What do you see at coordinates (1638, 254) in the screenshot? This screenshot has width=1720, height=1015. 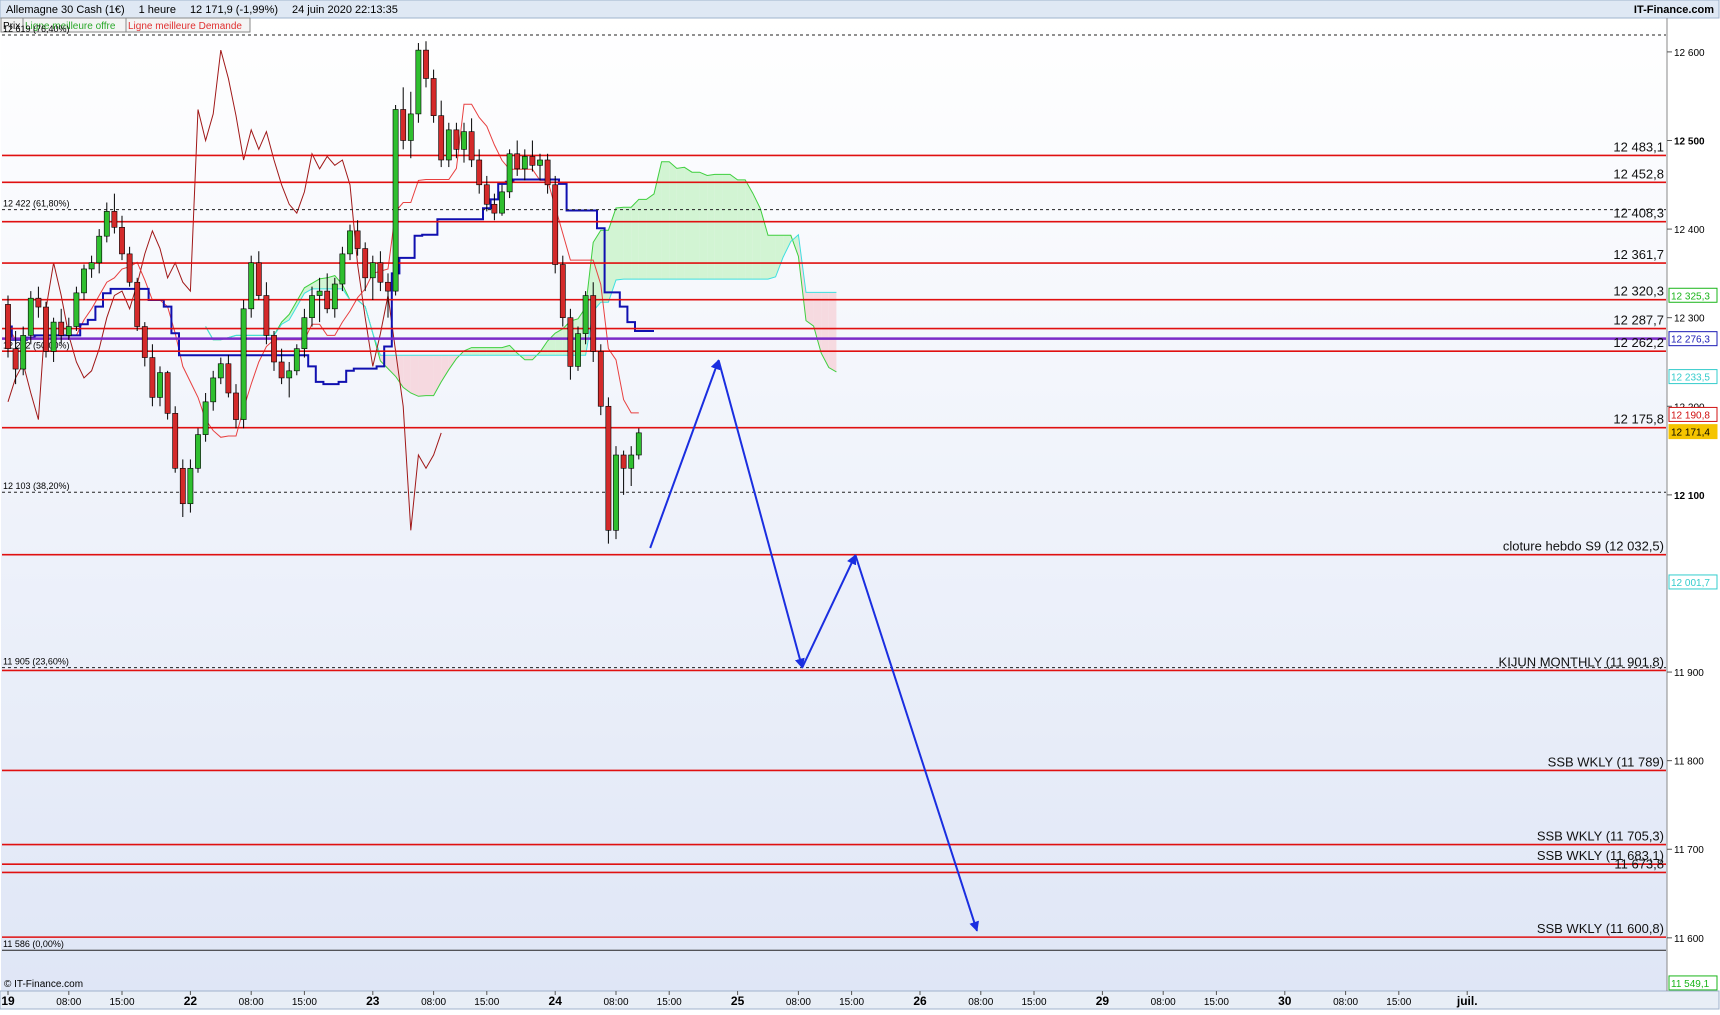 I see `level-label: 12 361,7` at bounding box center [1638, 254].